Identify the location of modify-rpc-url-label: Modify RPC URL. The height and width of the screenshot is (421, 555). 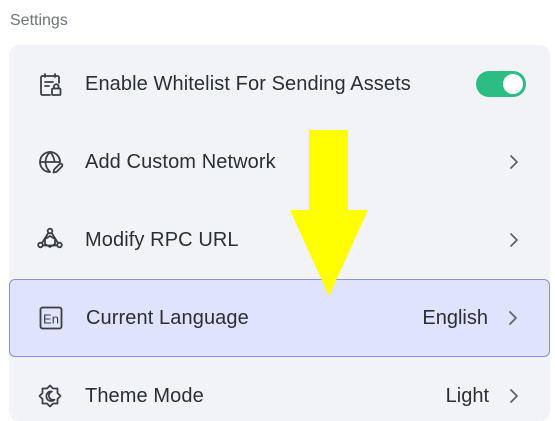
(162, 239).